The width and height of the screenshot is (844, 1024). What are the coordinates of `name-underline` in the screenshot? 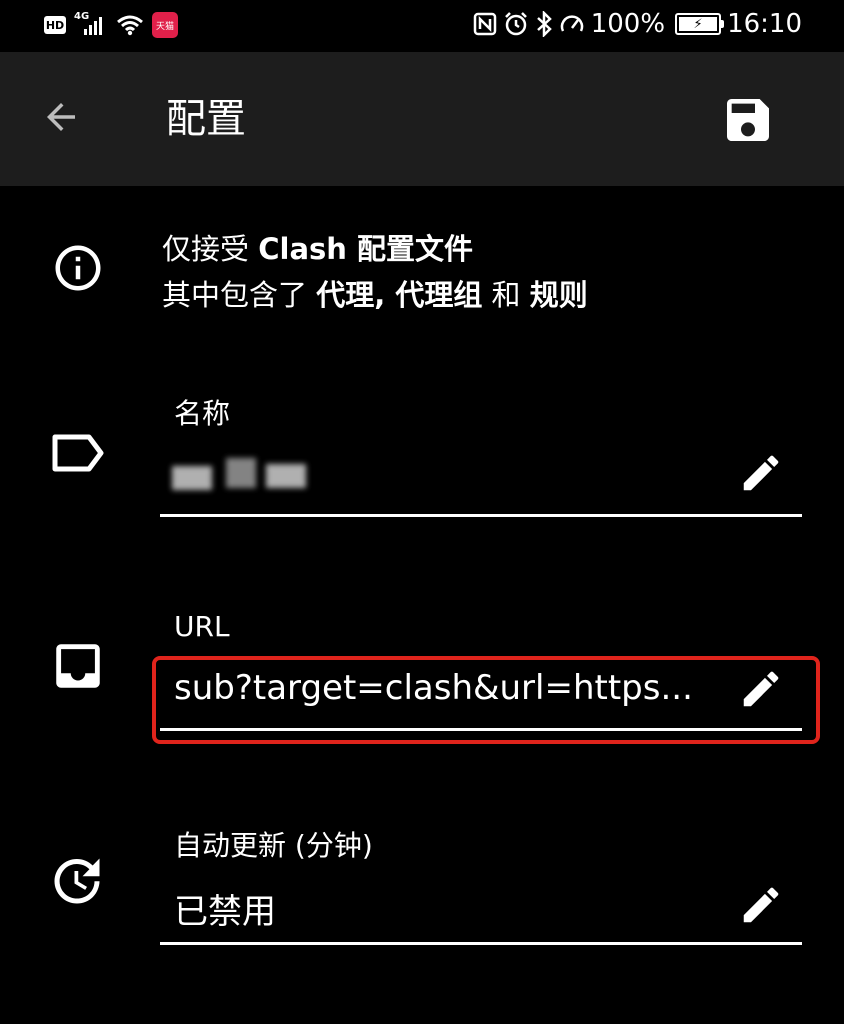 It's located at (481, 515).